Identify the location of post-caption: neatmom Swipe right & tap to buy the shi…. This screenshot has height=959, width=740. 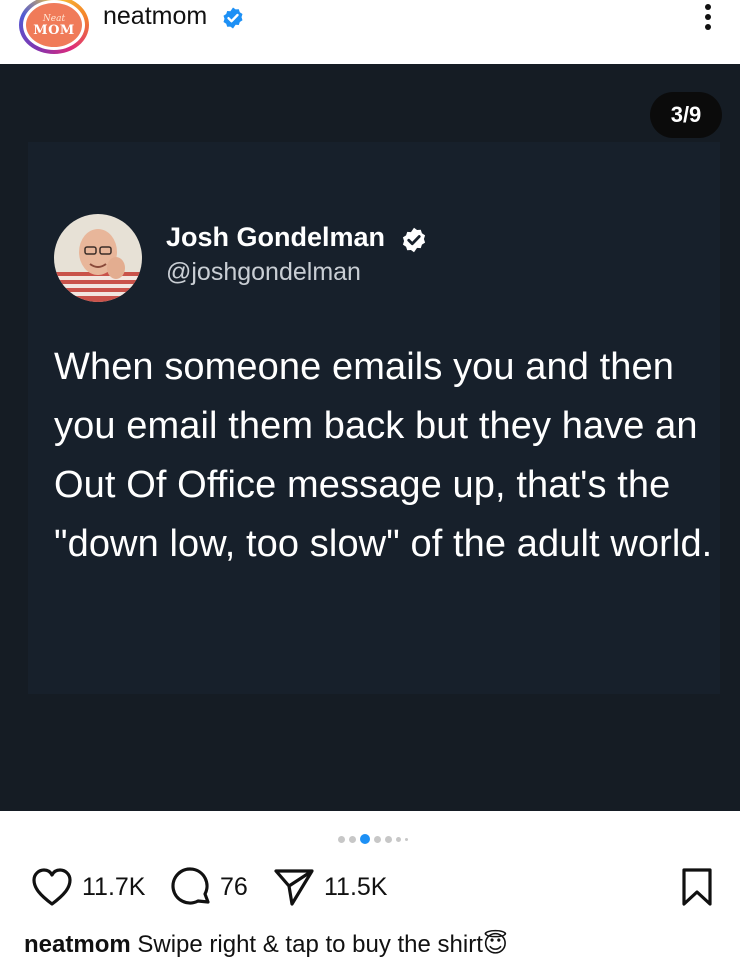
(266, 944).